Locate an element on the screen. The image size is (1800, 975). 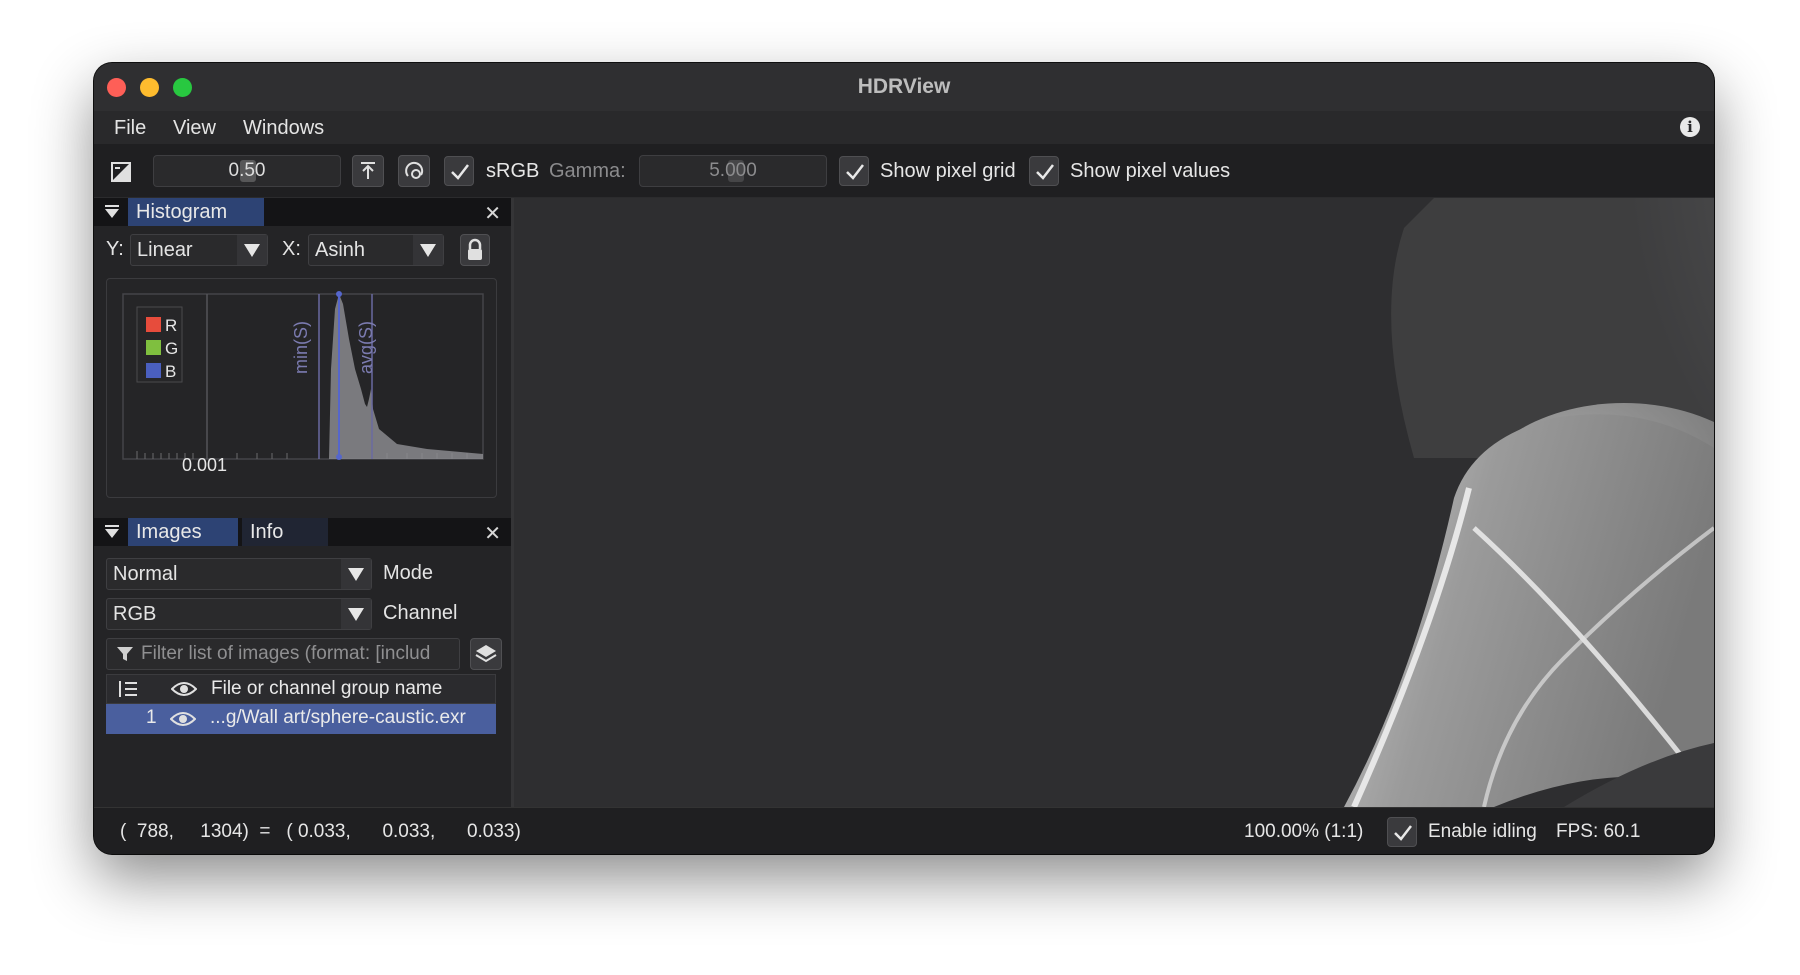
legend-label-g: G is located at coordinates (171, 348).